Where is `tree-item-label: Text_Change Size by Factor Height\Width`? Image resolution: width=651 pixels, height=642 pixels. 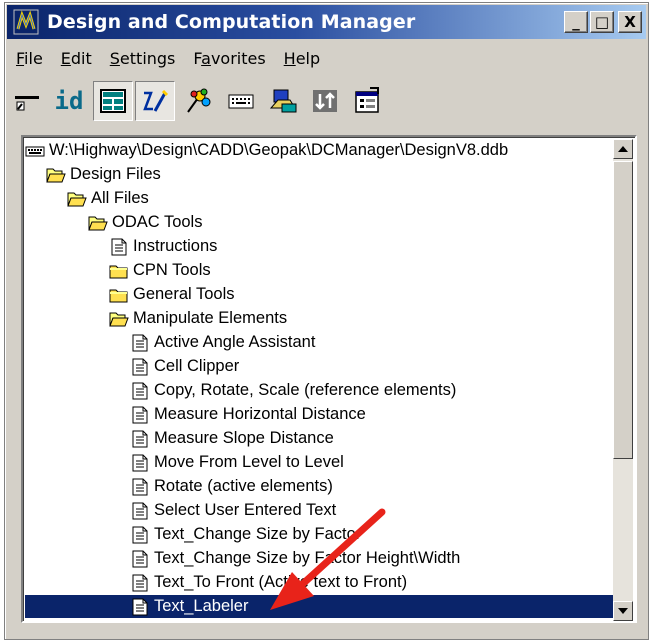 tree-item-label: Text_Change Size by Factor Height\Width is located at coordinates (307, 558).